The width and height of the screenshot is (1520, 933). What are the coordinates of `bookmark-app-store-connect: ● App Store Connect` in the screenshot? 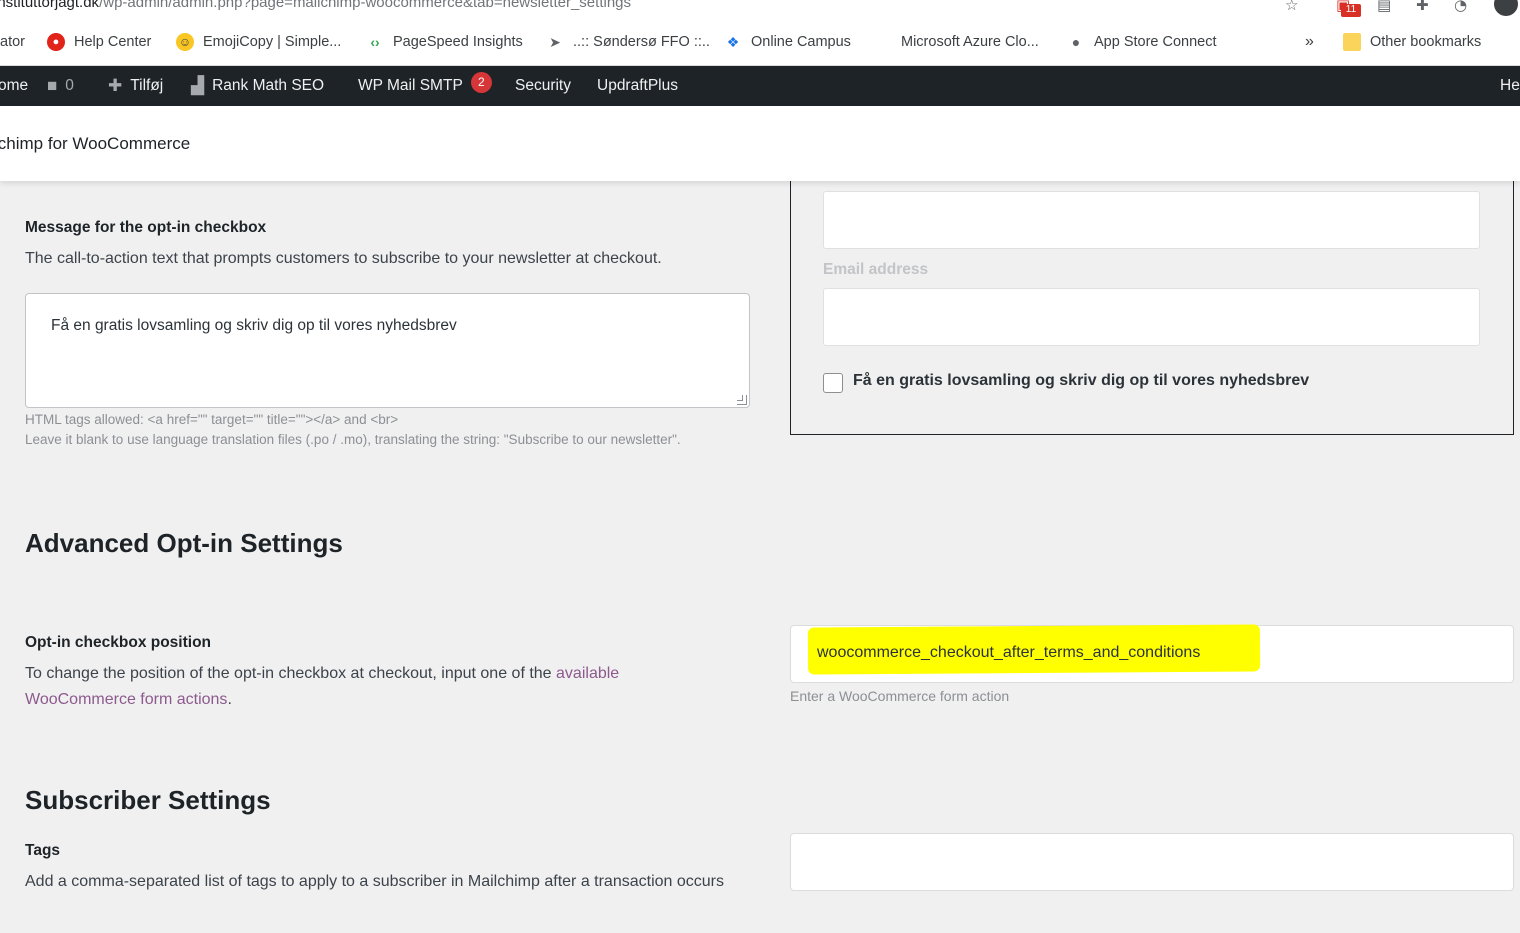 It's located at (1142, 42).